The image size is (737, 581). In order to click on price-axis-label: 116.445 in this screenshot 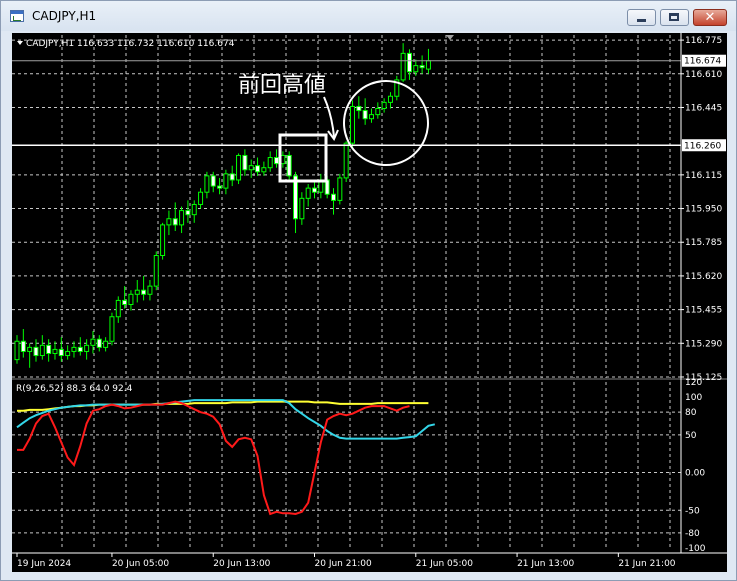, I will do `click(703, 108)`.